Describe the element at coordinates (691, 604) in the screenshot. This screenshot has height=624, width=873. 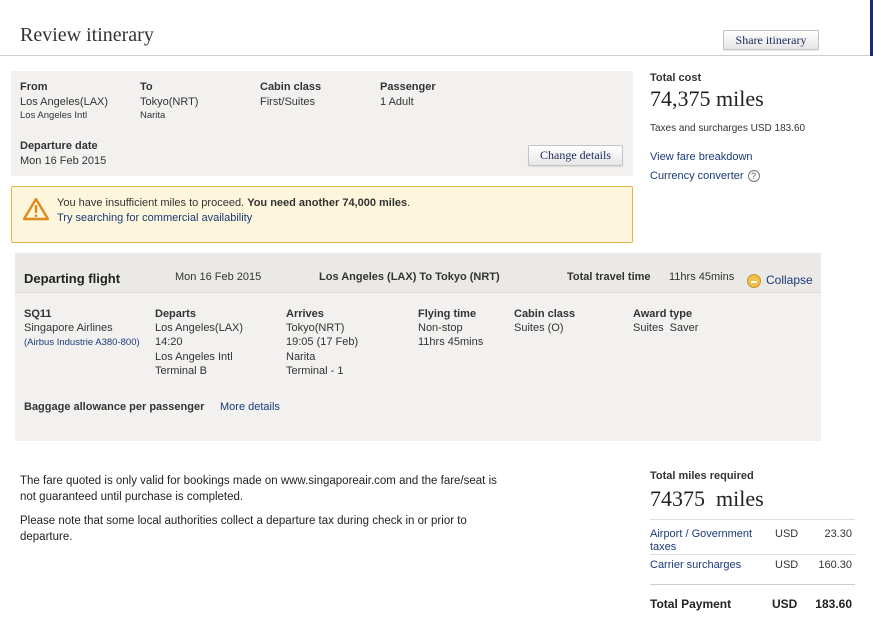
I see `total-payment-label: Total Payment` at that location.